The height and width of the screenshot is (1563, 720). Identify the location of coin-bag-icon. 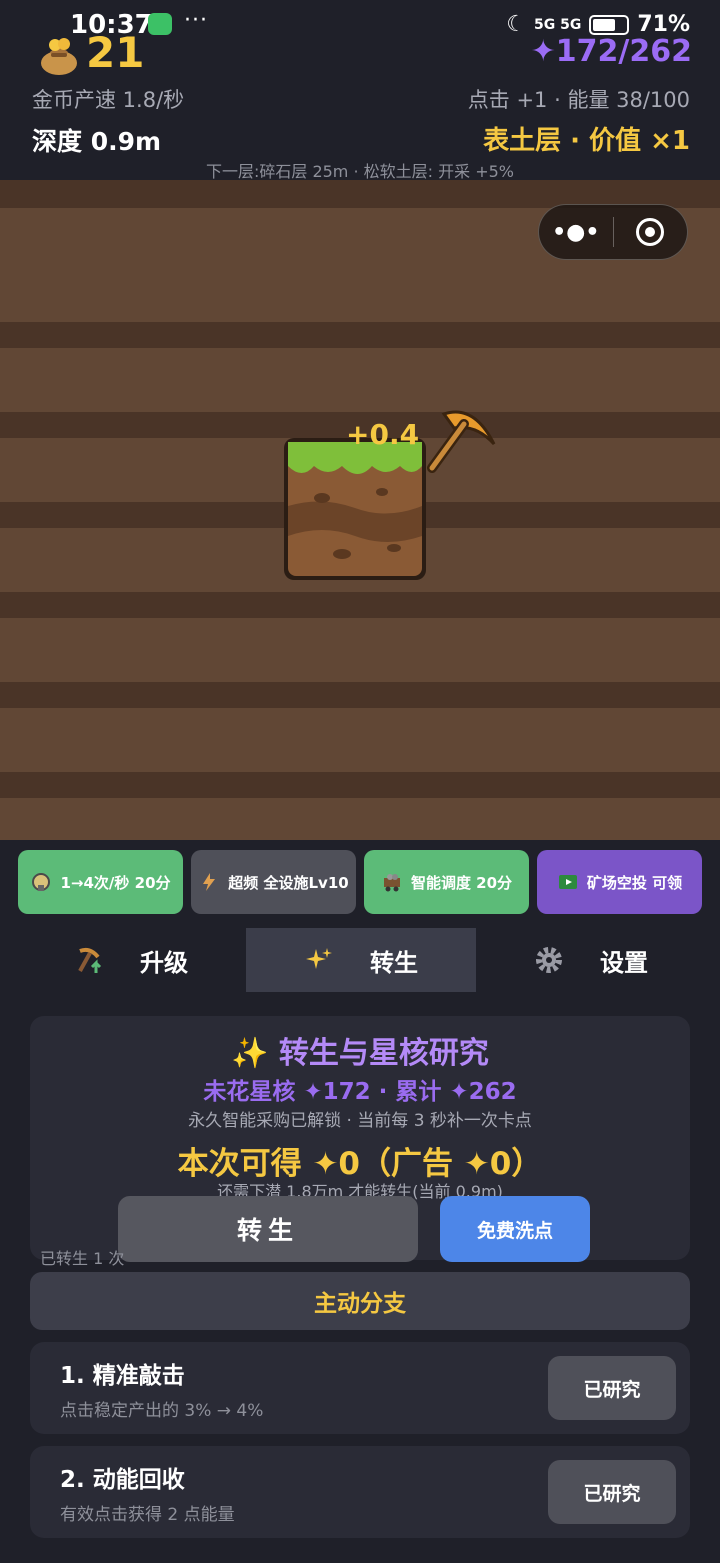
(59, 56).